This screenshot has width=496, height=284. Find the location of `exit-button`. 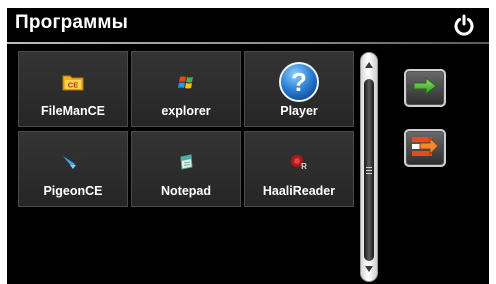

exit-button is located at coordinates (425, 148).